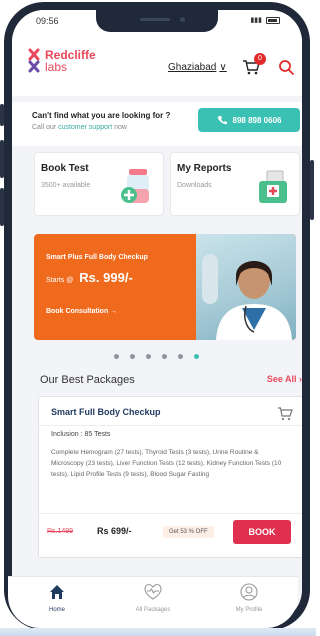 Image resolution: width=320 pixels, height=636 pixels. Describe the element at coordinates (34, 60) in the screenshot. I see `logo-mark-icon` at that location.